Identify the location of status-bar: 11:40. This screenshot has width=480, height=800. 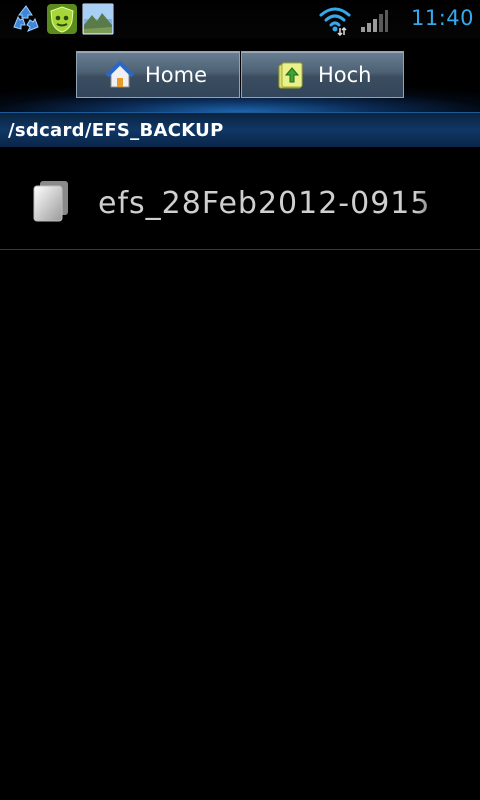
(240, 19).